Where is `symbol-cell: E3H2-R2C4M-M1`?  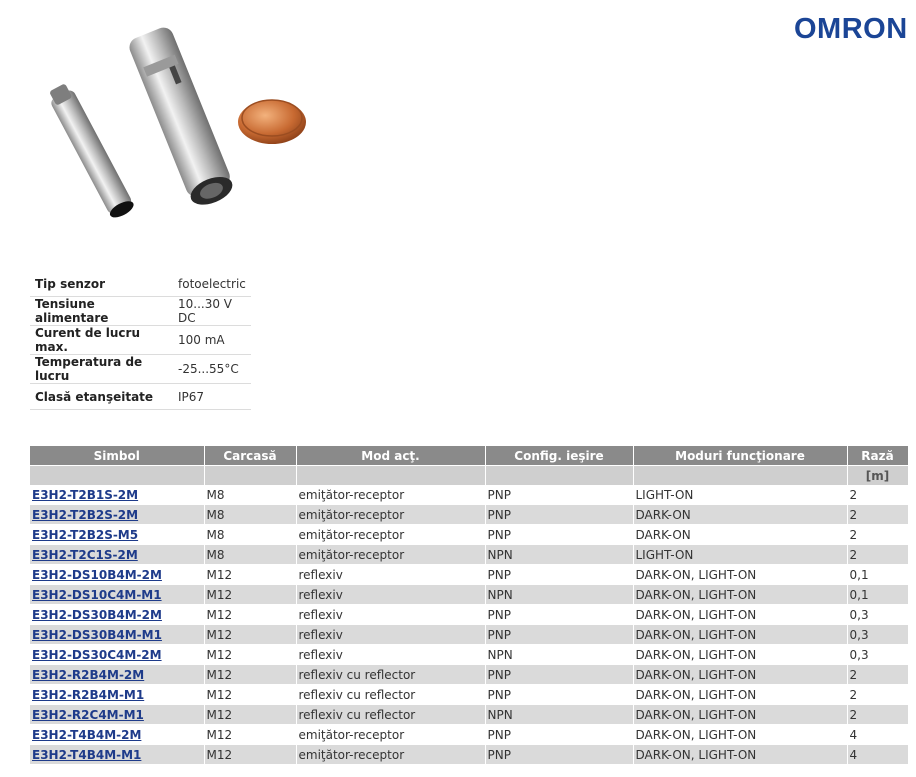
symbol-cell: E3H2-R2C4M-M1 is located at coordinates (117, 714).